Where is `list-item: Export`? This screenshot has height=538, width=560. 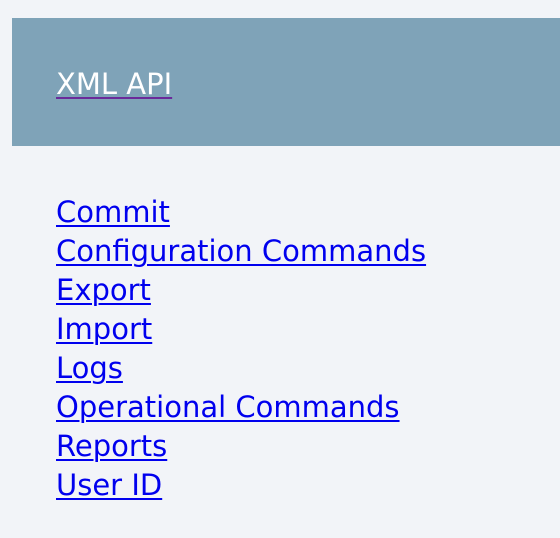 list-item: Export is located at coordinates (241, 290).